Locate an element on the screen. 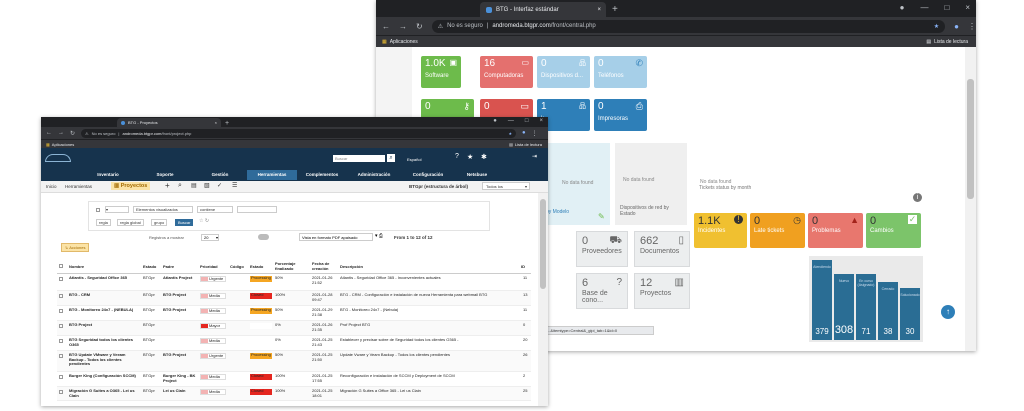  scroll-top-icon: ↑ is located at coordinates (948, 312).